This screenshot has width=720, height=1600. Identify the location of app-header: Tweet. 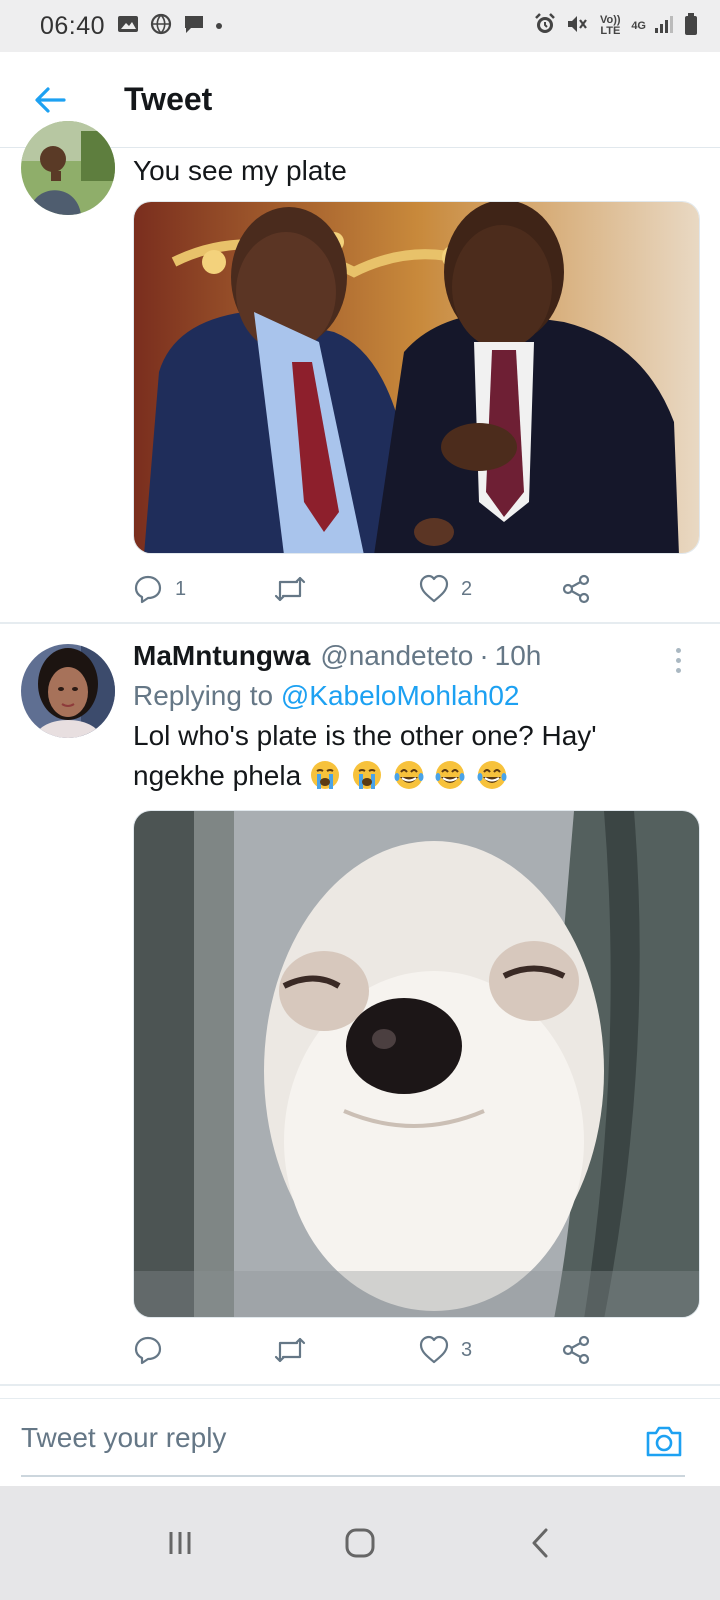
(360, 100).